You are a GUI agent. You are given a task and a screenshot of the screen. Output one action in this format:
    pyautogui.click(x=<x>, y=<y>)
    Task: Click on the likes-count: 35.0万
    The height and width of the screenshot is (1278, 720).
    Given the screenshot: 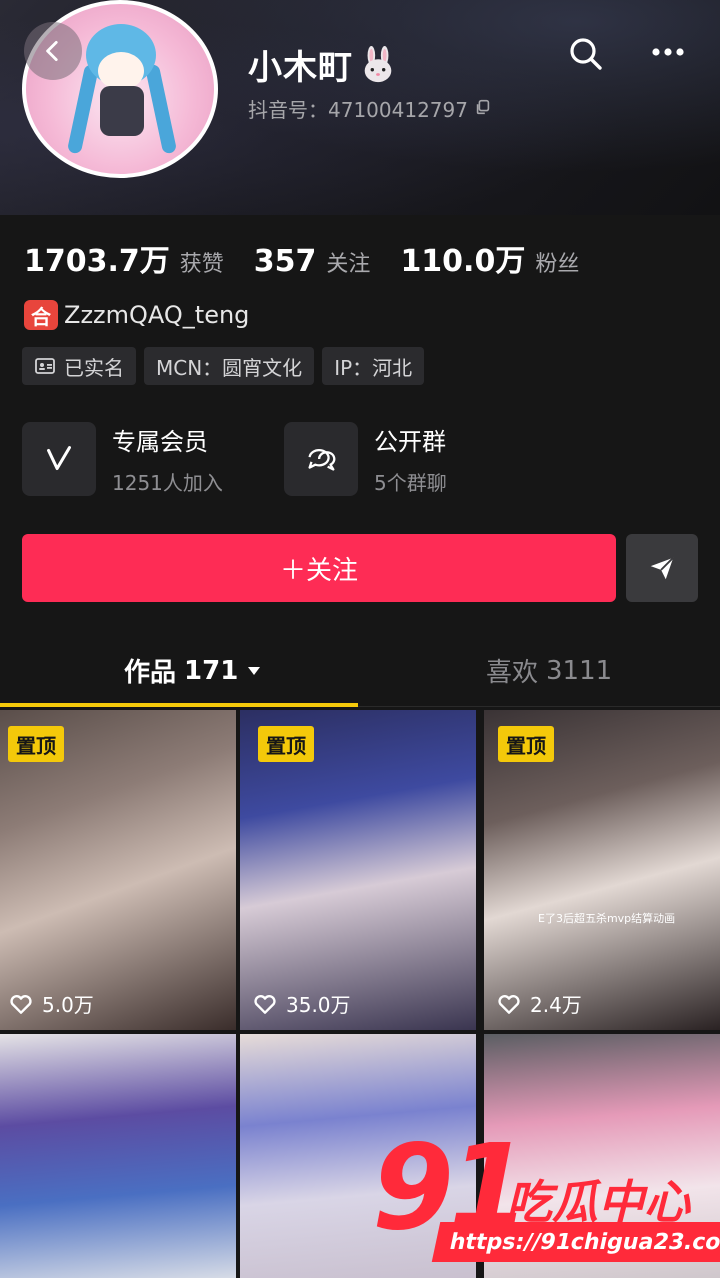 What is the action you would take?
    pyautogui.click(x=318, y=1005)
    